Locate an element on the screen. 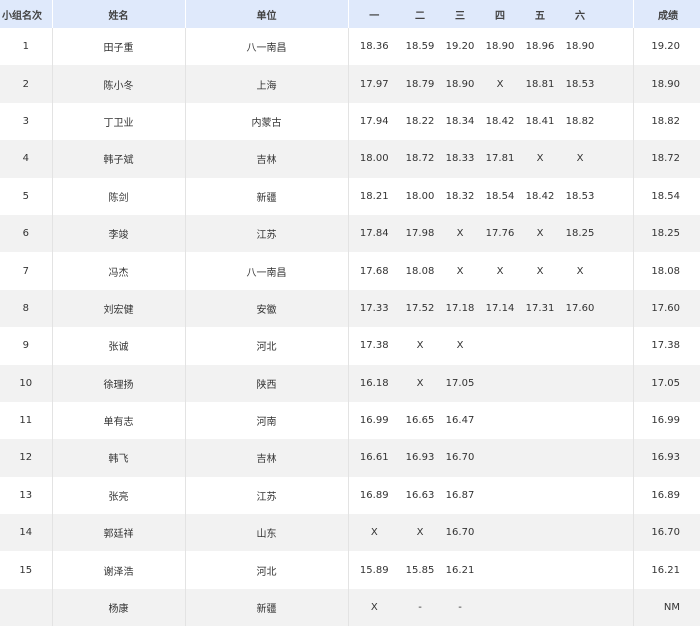 Image resolution: width=700 pixels, height=626 pixels. athlete-name-cell: 谢泽浩 is located at coordinates (119, 570).